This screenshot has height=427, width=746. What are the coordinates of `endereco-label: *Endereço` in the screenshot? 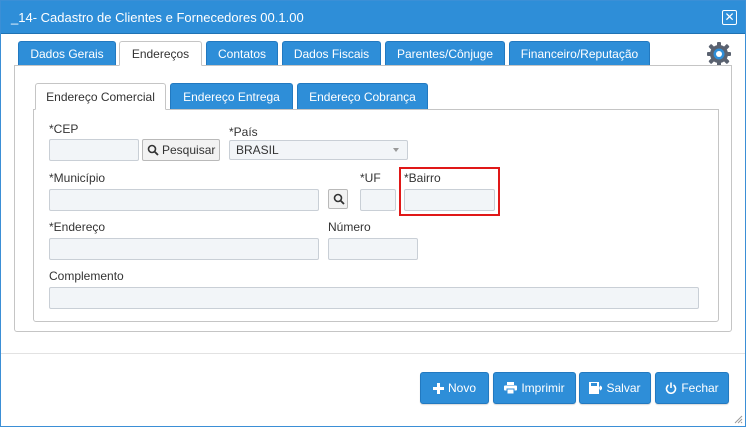 It's located at (77, 227).